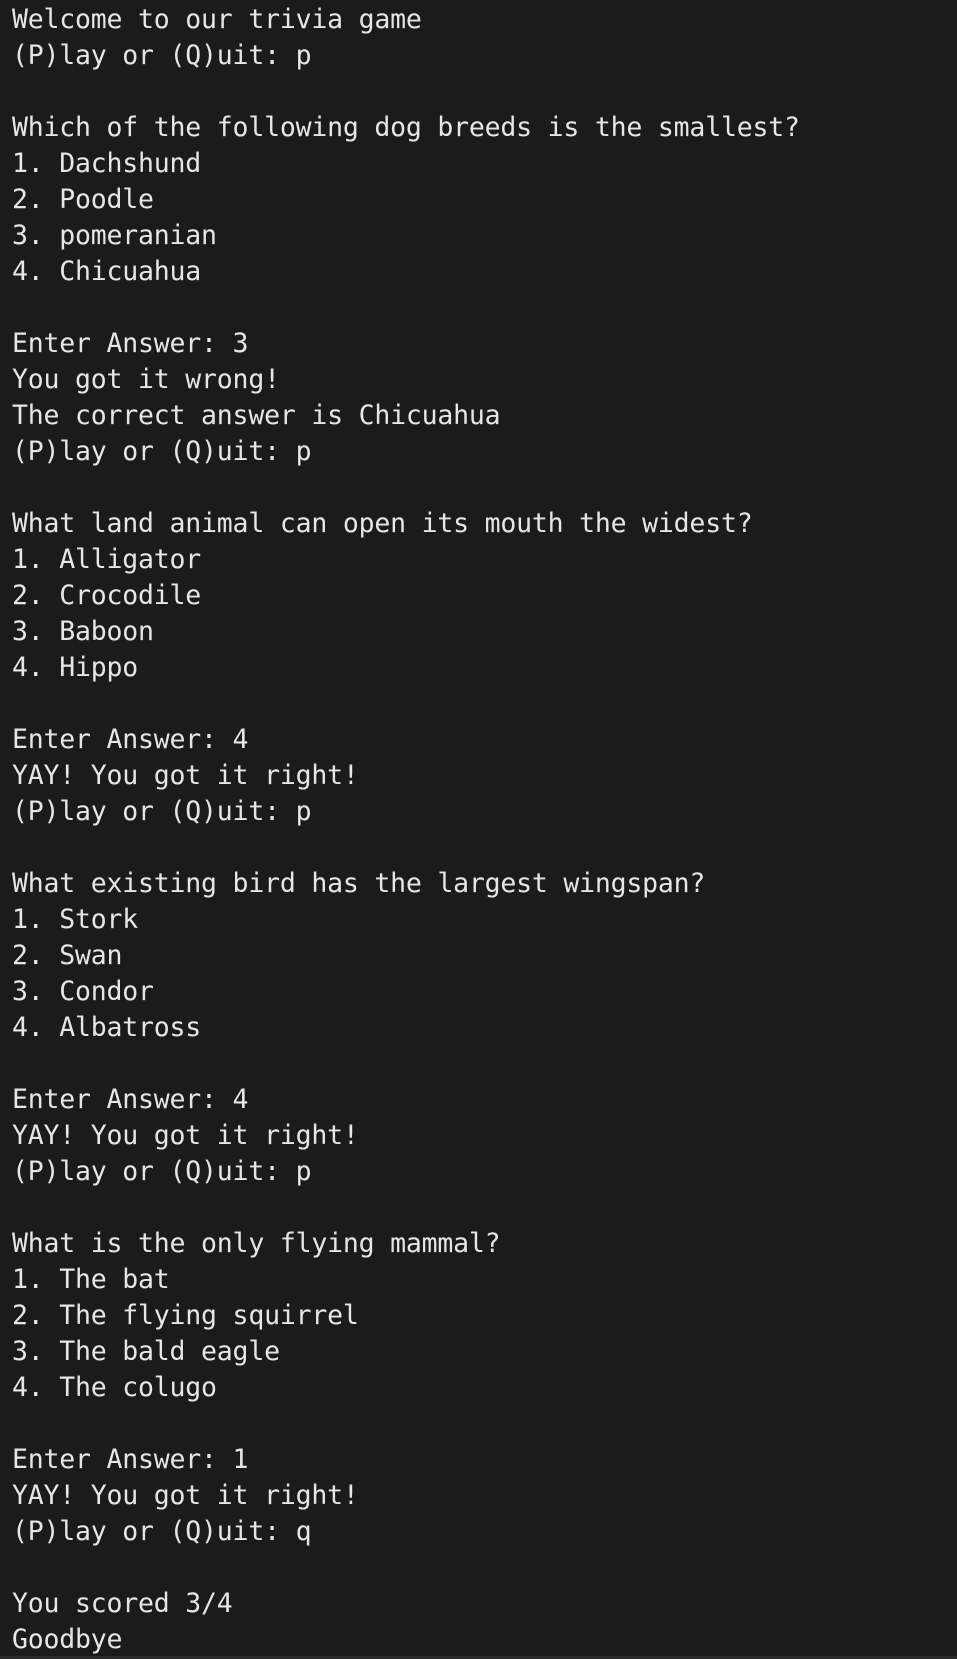  Describe the element at coordinates (122, 1603) in the screenshot. I see `score-line: You scored 3/4` at that location.